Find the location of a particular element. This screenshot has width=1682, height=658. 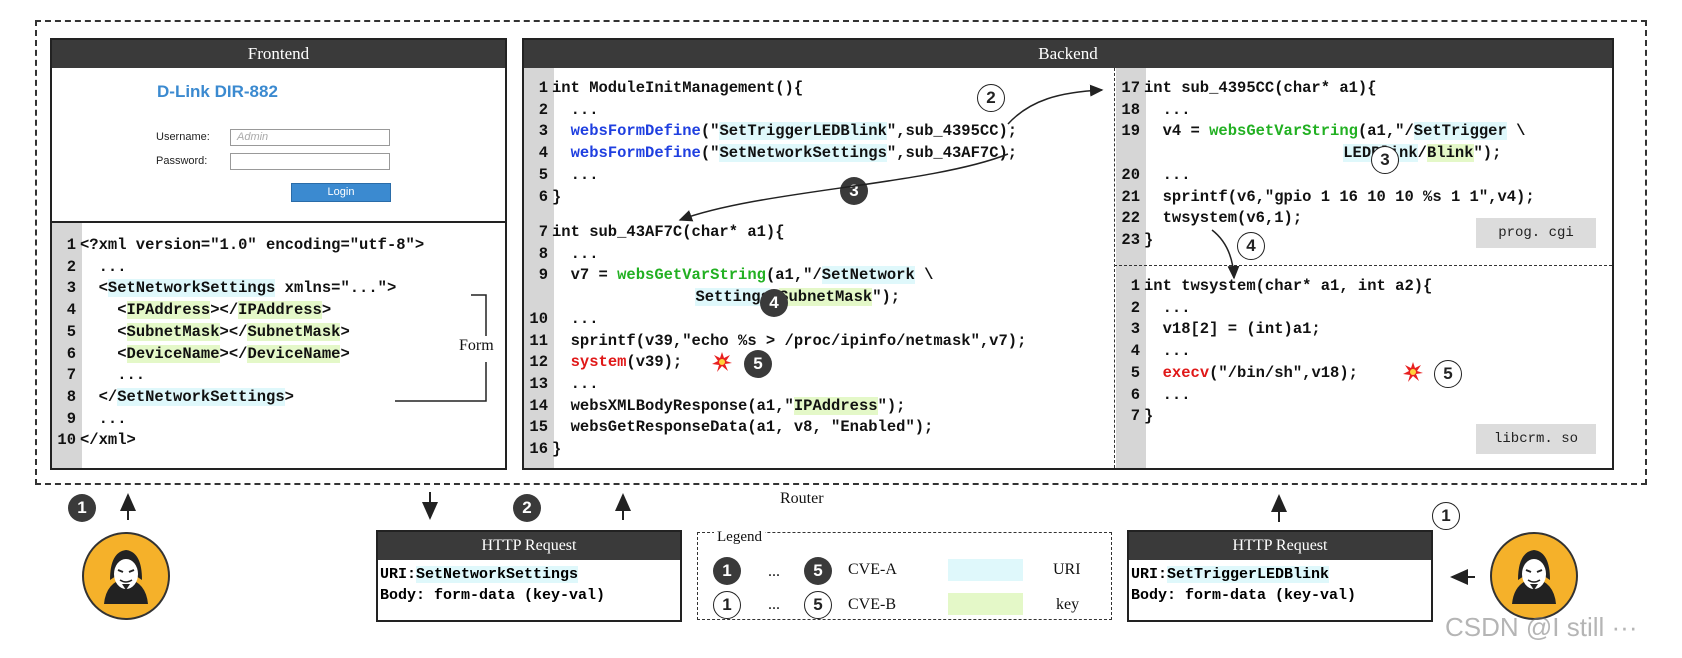

uri-value: SetTriggerLEDBlink is located at coordinates (1248, 574).